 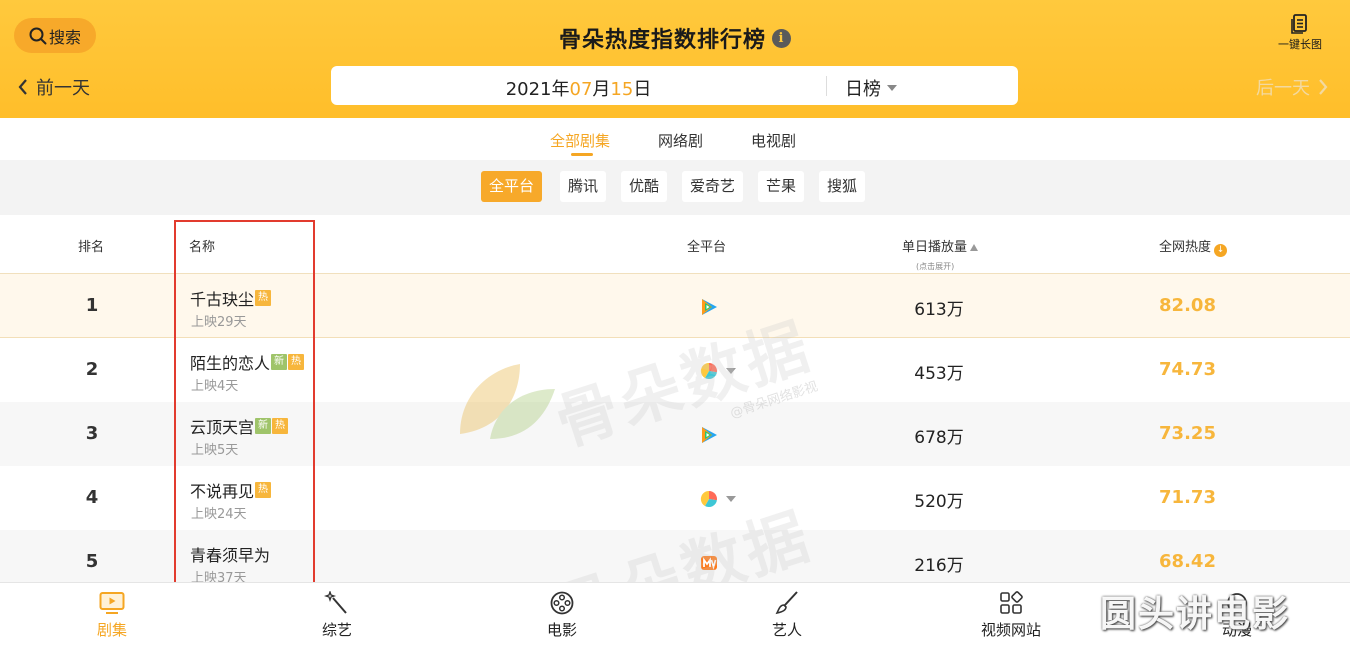 What do you see at coordinates (939, 374) in the screenshot?
I see `daily-plays: 453万` at bounding box center [939, 374].